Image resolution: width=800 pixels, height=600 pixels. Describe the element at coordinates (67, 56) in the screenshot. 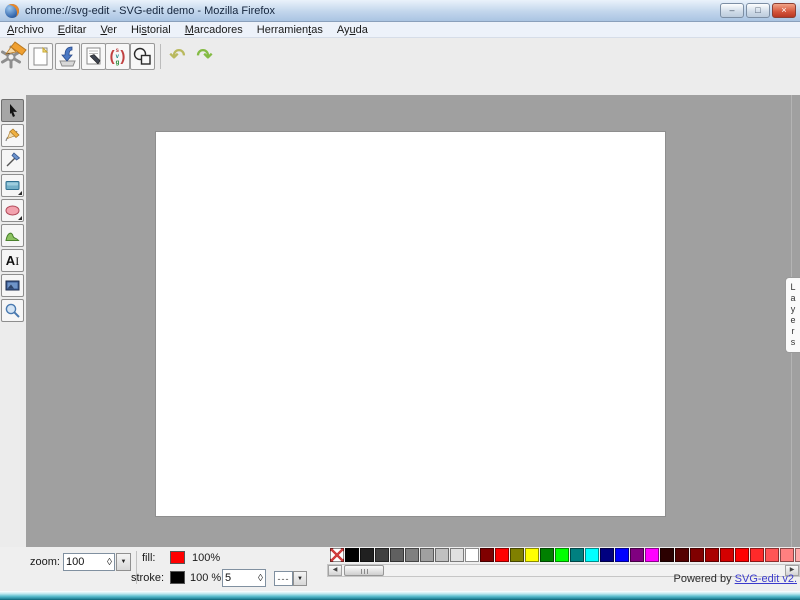

I see `open-image-button` at that location.